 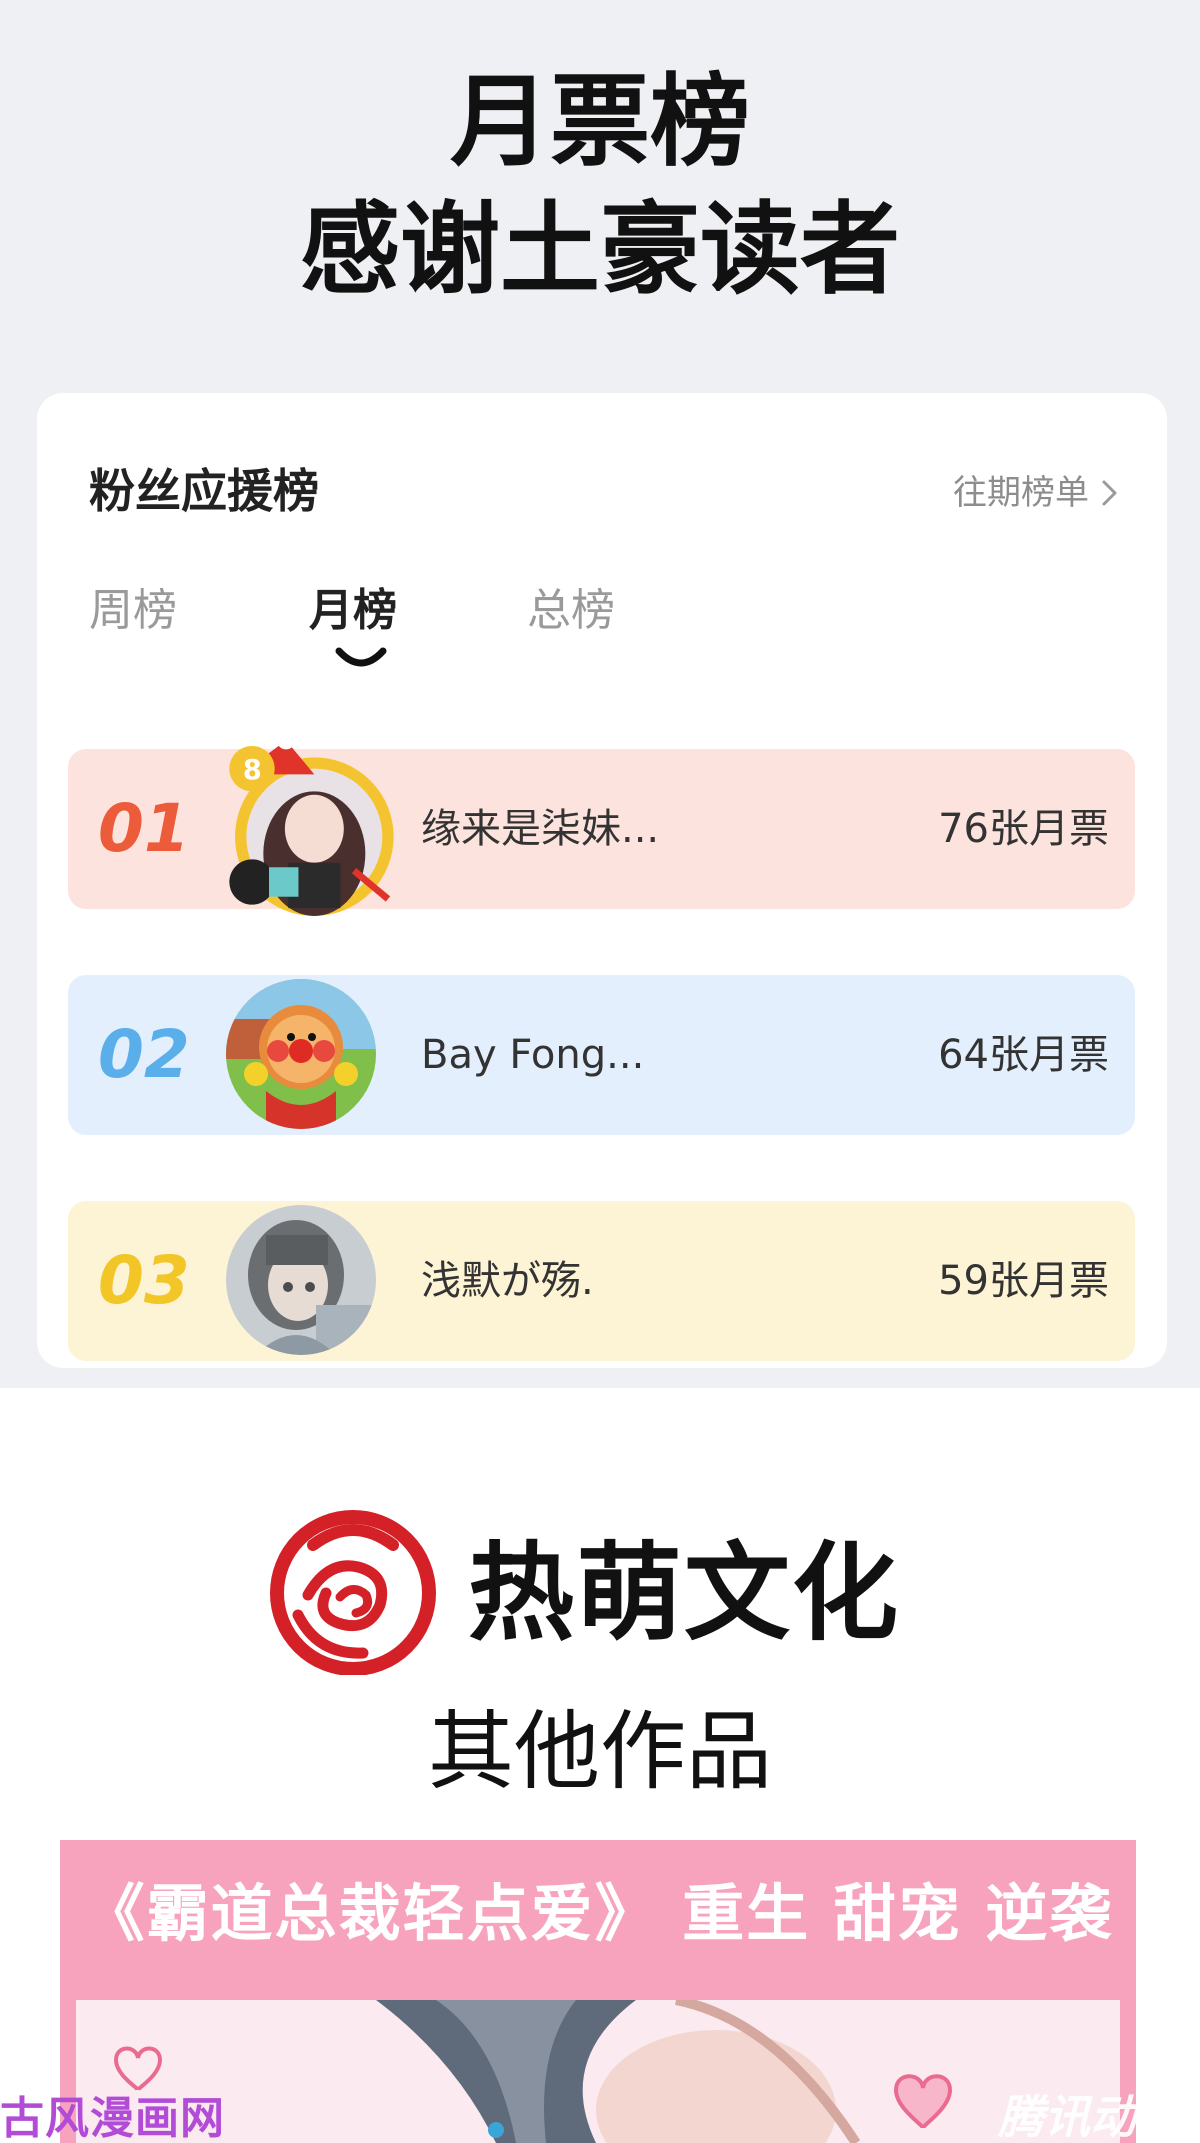 What do you see at coordinates (1021, 493) in the screenshot?
I see `history-link-label: 往期榜单` at bounding box center [1021, 493].